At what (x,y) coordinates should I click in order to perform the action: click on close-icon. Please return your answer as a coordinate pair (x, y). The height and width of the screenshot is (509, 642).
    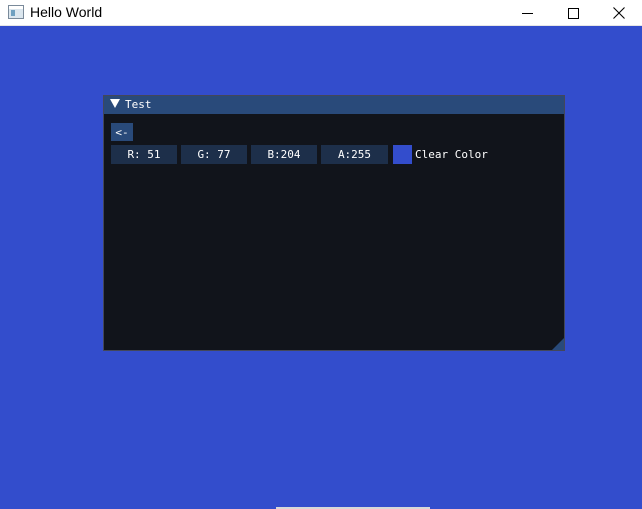
    Looking at the image, I should click on (619, 13).